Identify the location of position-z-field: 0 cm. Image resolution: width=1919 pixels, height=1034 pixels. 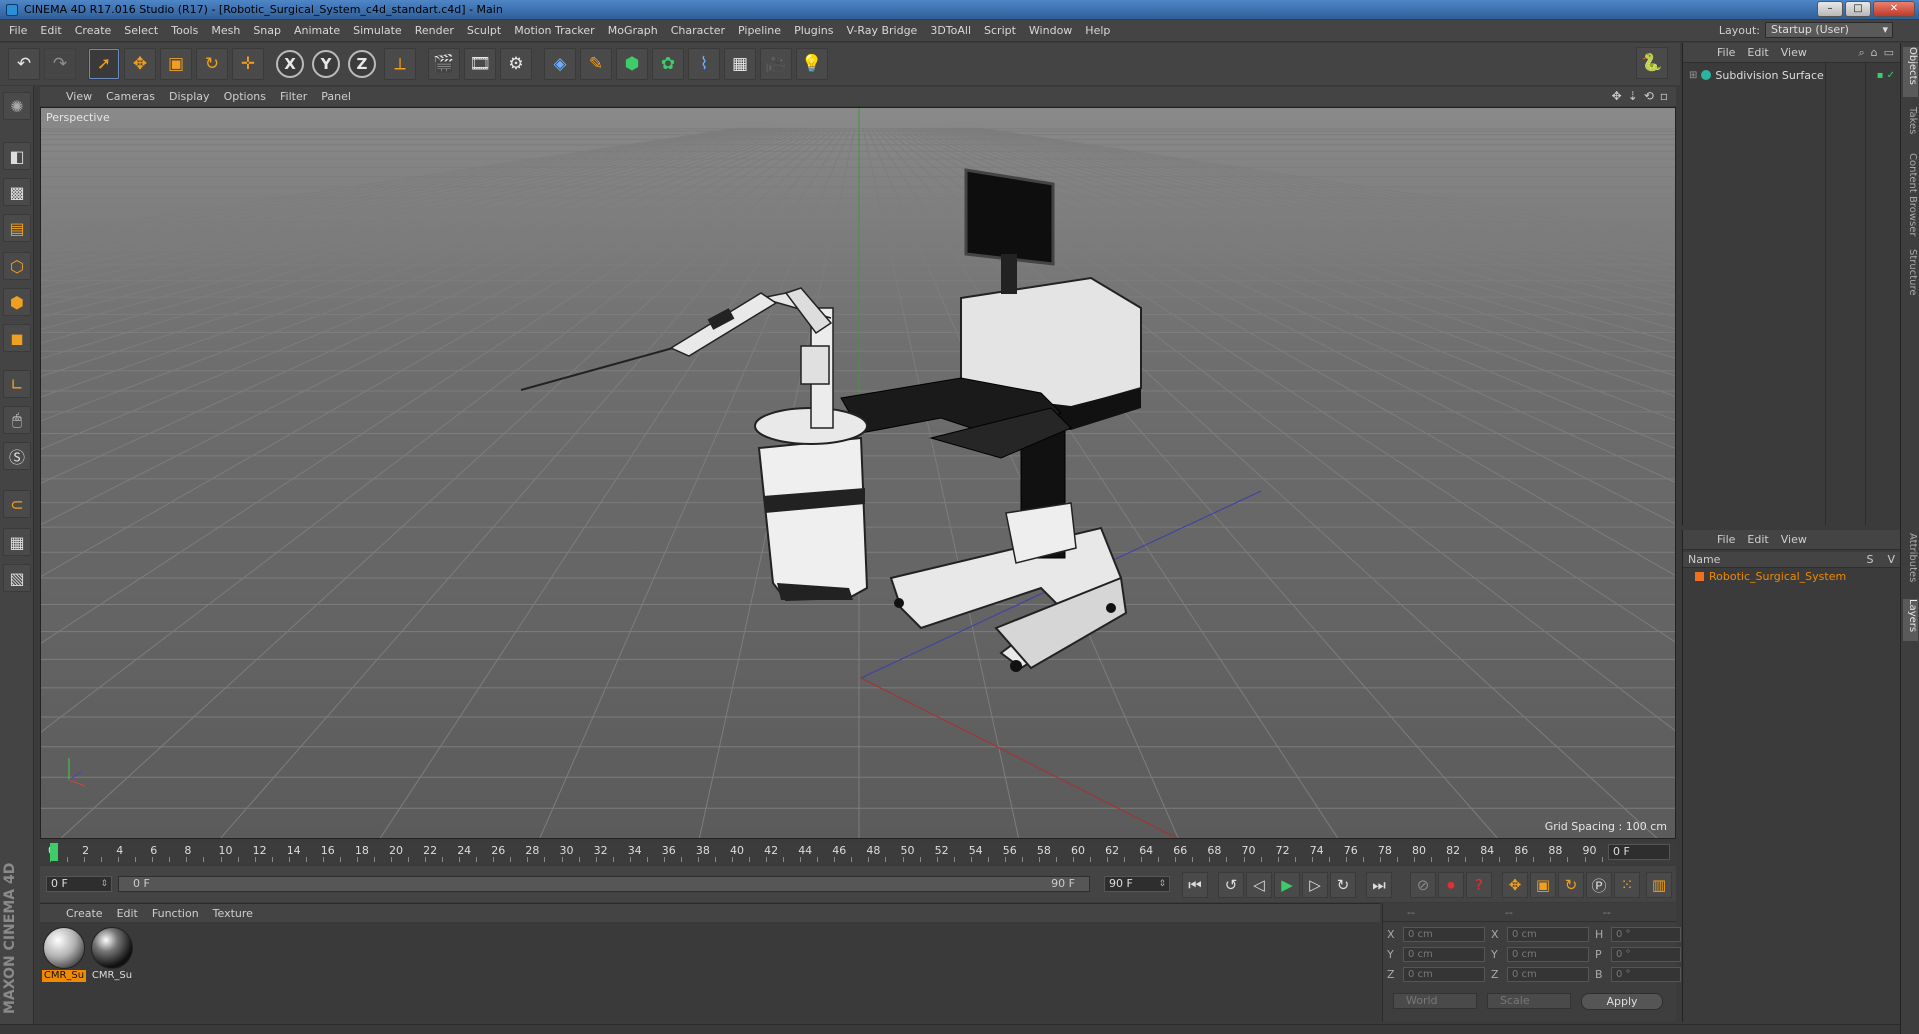
(1444, 974).